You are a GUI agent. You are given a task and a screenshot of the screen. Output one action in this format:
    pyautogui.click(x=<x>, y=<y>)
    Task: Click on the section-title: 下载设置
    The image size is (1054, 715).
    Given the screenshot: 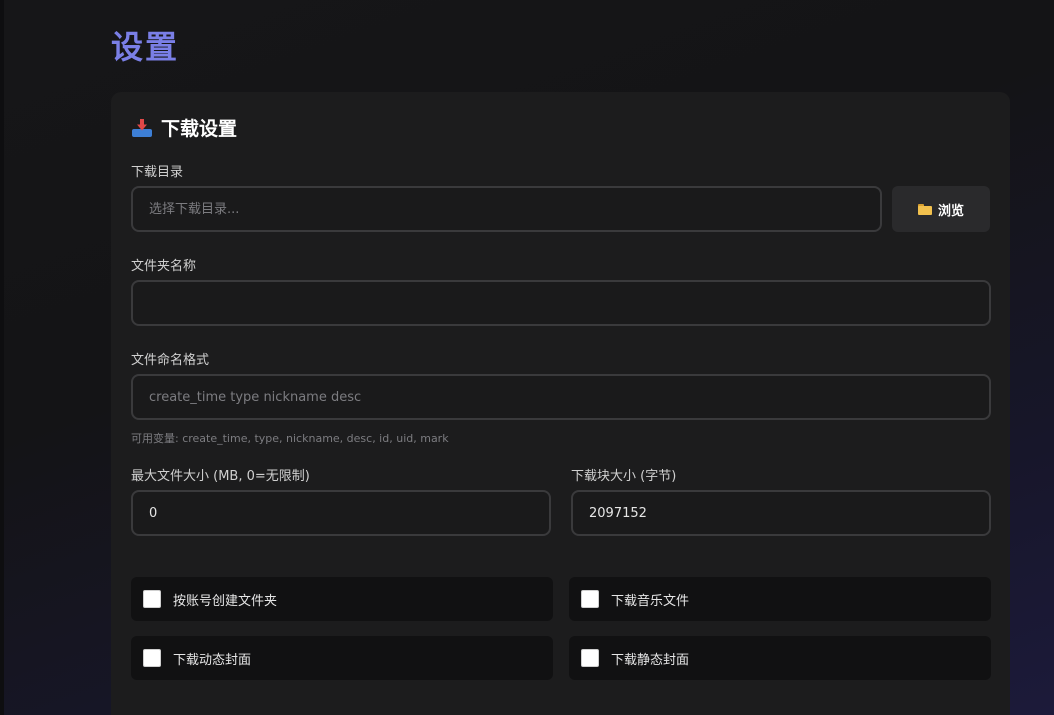 What is the action you would take?
    pyautogui.click(x=199, y=129)
    